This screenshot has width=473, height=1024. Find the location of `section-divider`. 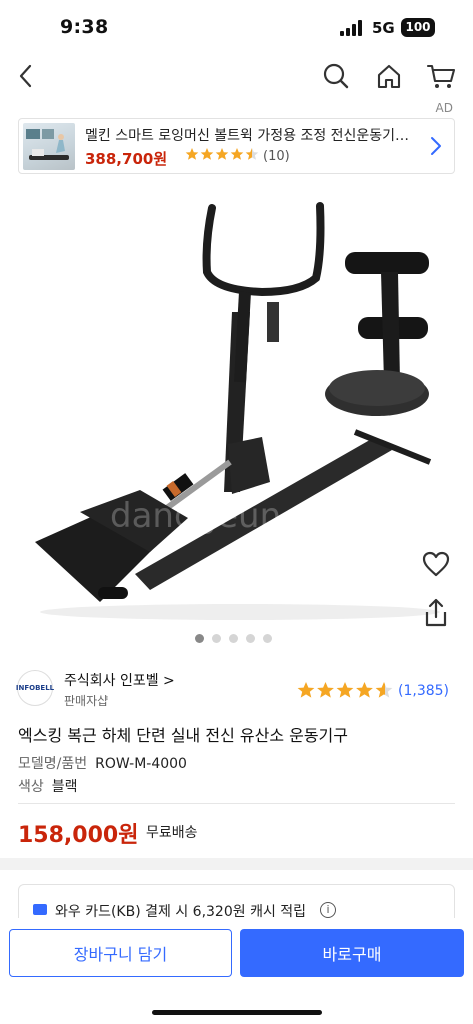

section-divider is located at coordinates (236, 864).